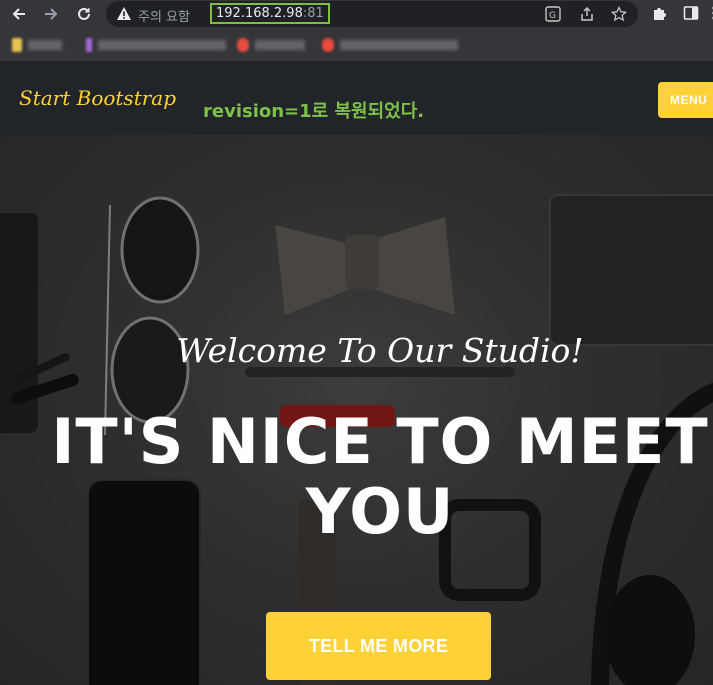 The image size is (713, 685). I want to click on forward-arrow-icon, so click(51, 14).